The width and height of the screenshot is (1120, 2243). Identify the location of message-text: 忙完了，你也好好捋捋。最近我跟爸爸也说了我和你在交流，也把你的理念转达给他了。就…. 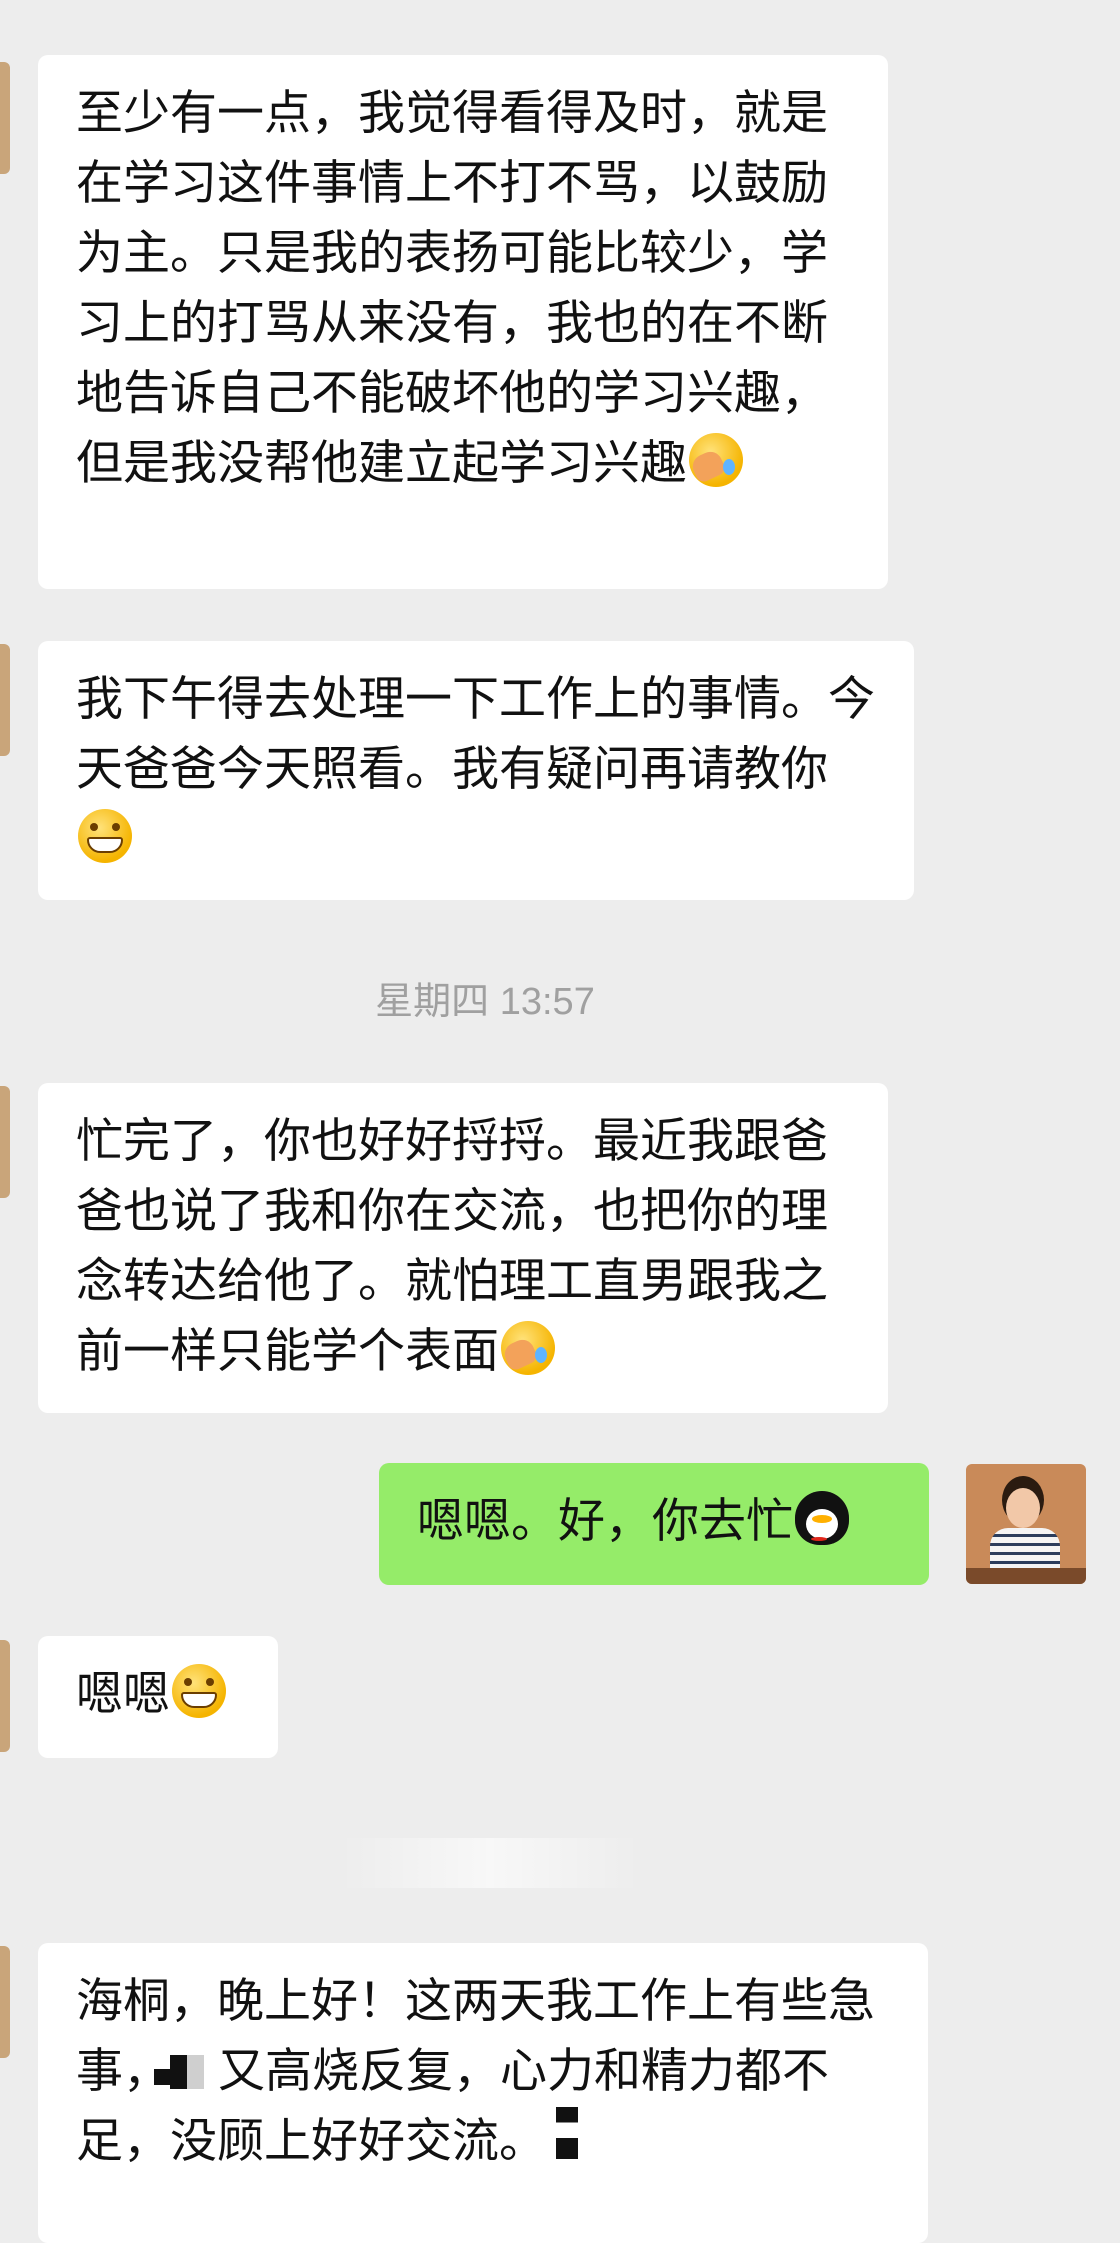
(452, 1246).